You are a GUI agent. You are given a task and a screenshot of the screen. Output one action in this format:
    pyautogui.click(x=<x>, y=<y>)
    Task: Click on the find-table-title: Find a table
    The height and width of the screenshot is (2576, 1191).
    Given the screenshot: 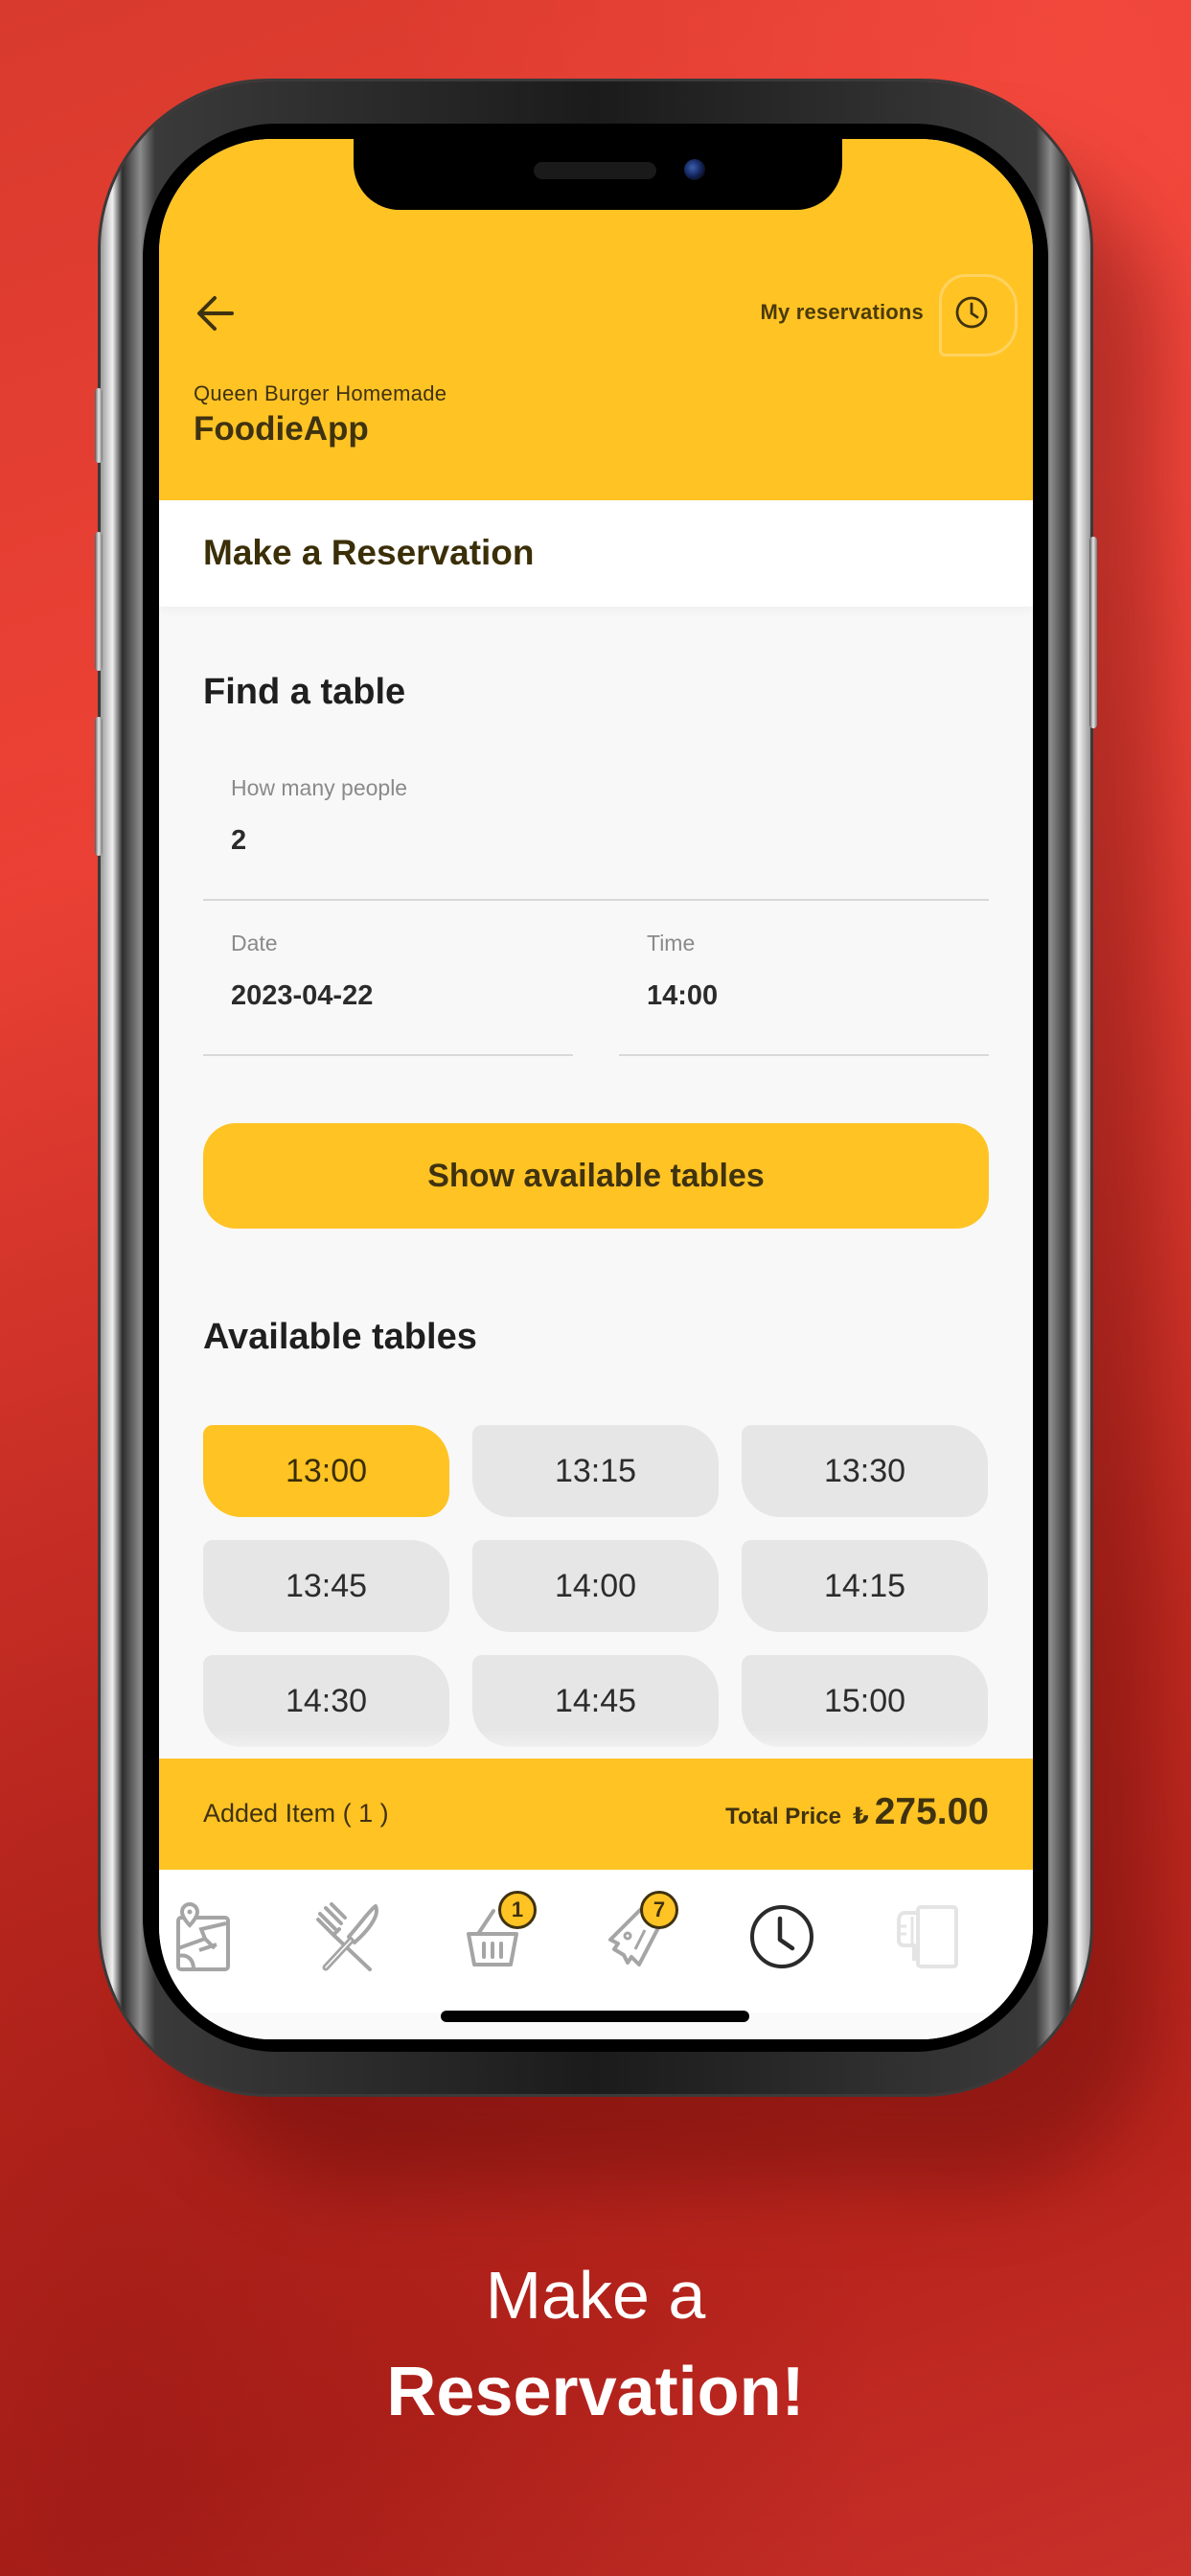 What is the action you would take?
    pyautogui.click(x=304, y=692)
    